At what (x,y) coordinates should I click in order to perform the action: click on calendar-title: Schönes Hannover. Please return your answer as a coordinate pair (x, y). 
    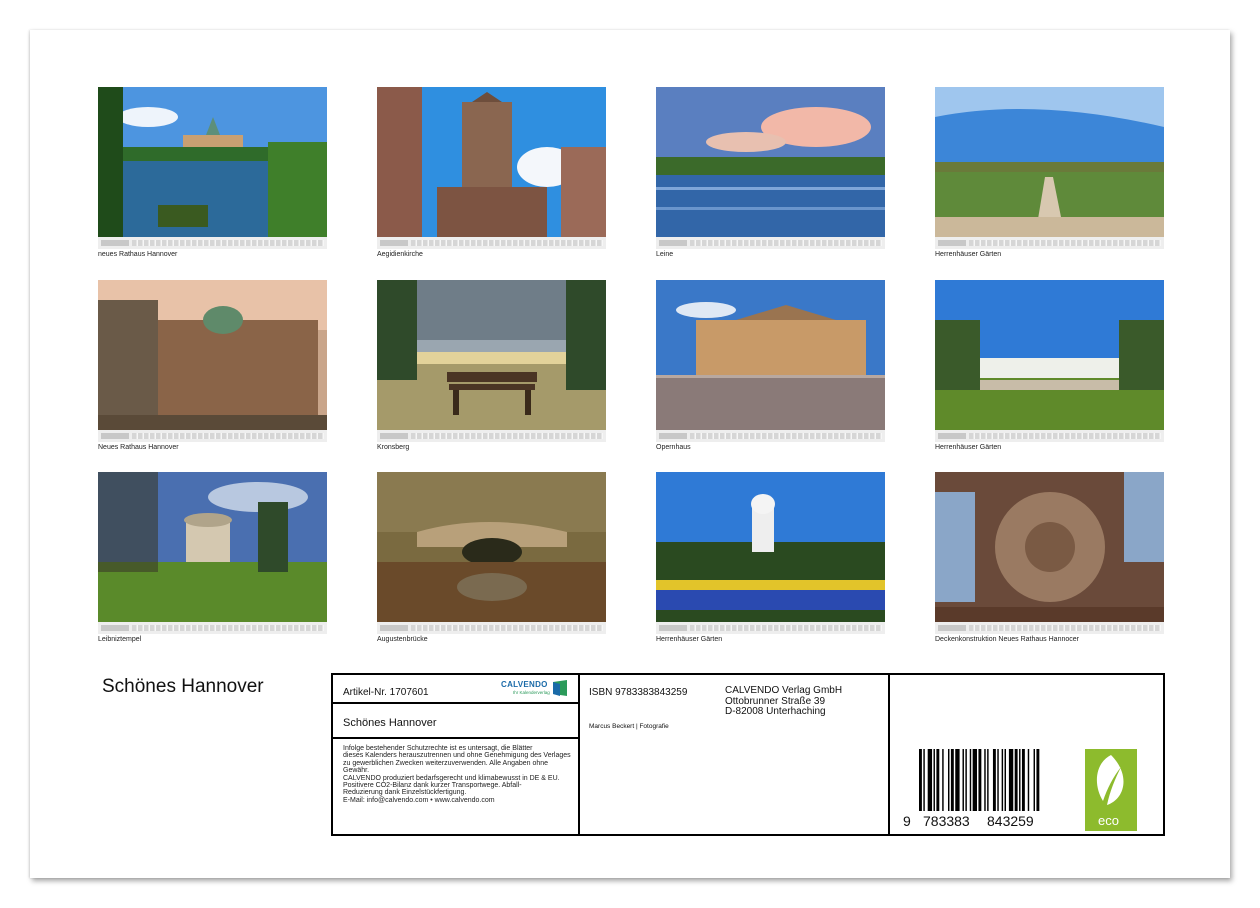
    Looking at the image, I should click on (183, 686).